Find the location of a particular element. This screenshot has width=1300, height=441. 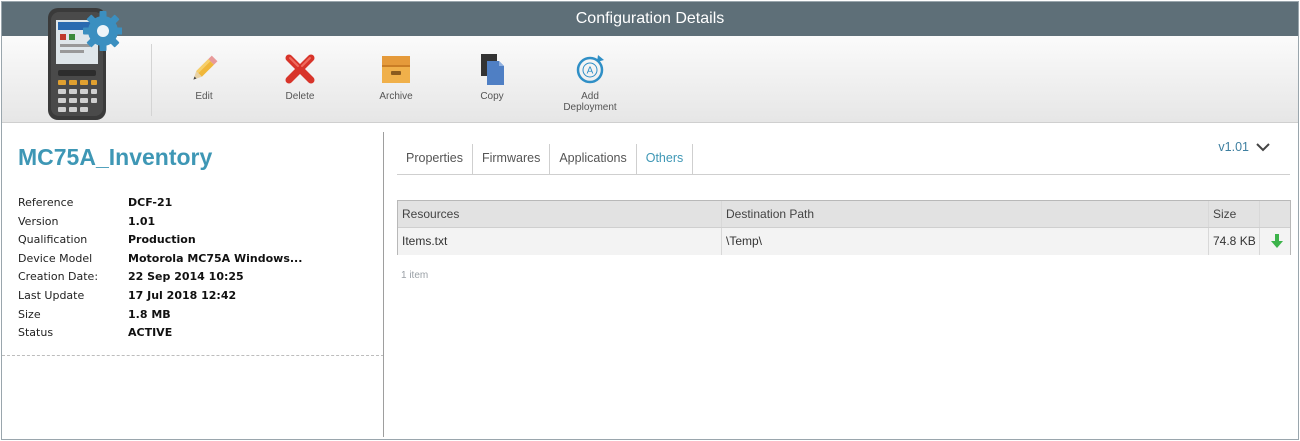

property-value: ACTIVE is located at coordinates (150, 333).